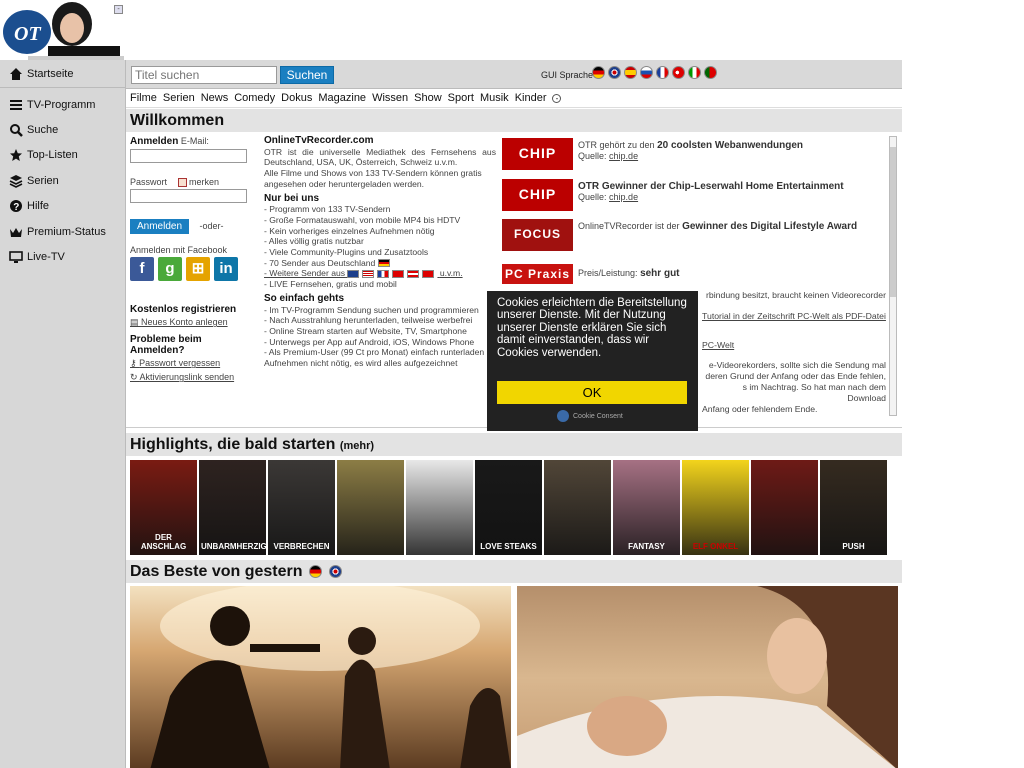 This screenshot has height=768, width=1024. Describe the element at coordinates (301, 507) in the screenshot. I see `highlight-poster: VERBRECHEN` at that location.